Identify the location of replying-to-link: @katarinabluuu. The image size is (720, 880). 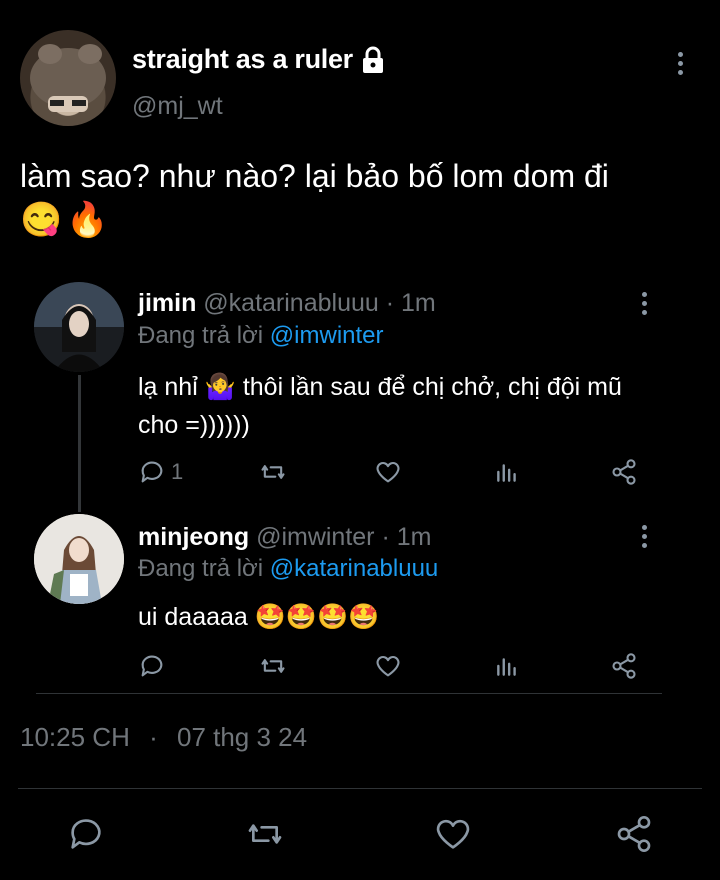
(354, 568).